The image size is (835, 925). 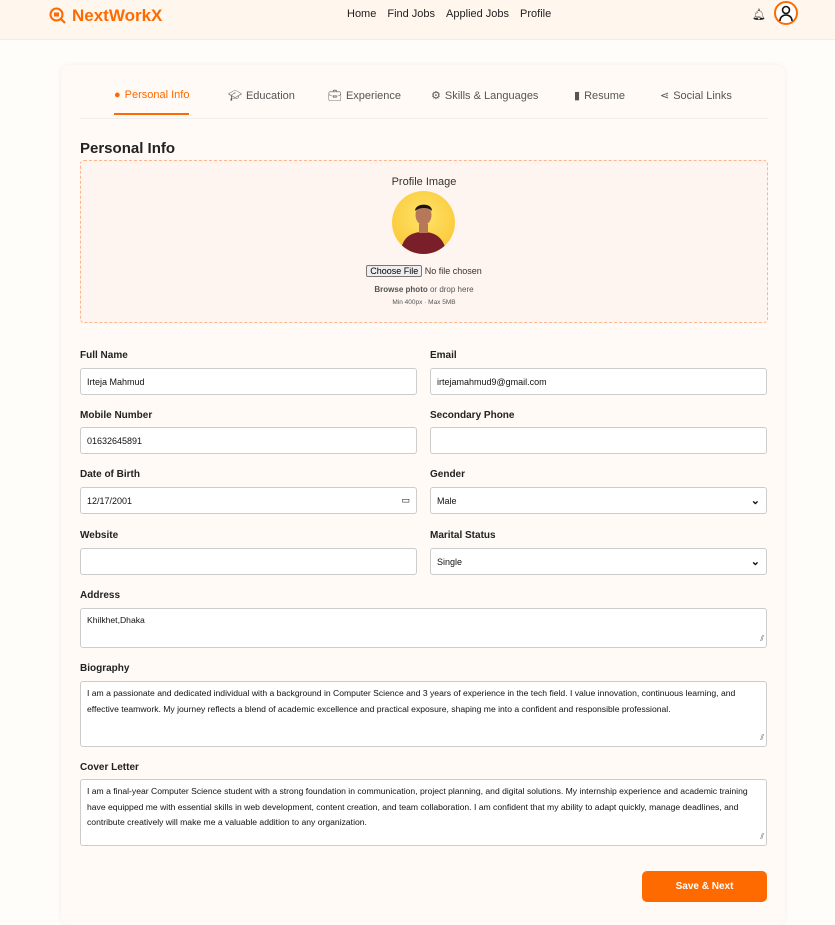 I want to click on logo-search-icon, so click(x=57, y=15).